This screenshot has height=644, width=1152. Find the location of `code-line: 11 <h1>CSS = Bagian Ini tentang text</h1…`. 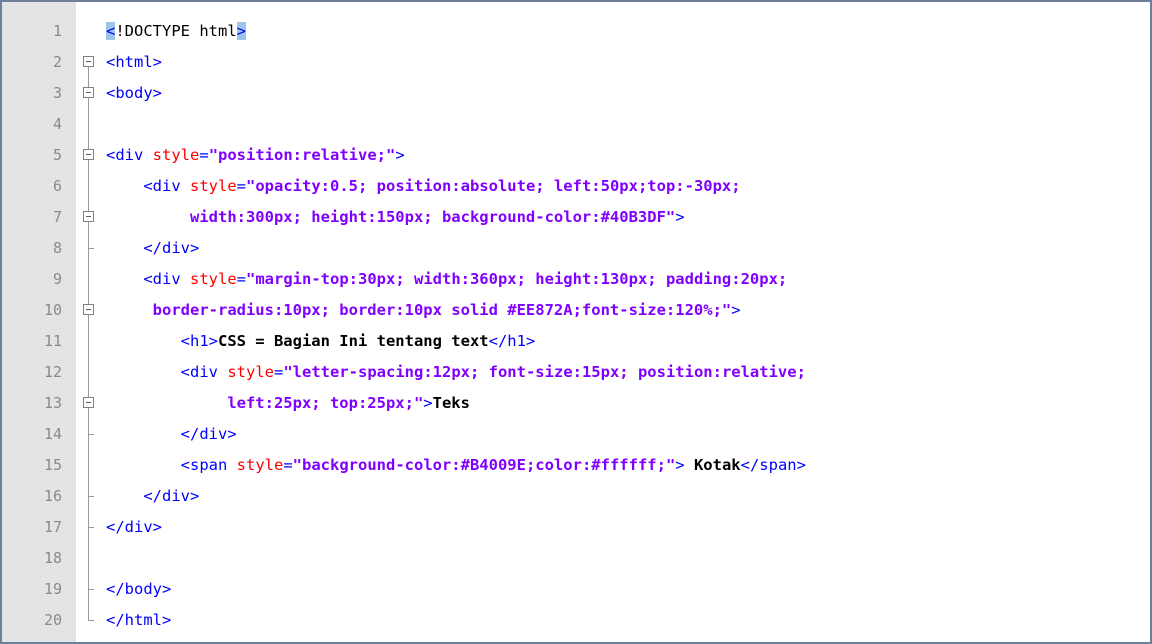

code-line: 11 <h1>CSS = Bagian Ini tentang text</h1… is located at coordinates (576, 341).